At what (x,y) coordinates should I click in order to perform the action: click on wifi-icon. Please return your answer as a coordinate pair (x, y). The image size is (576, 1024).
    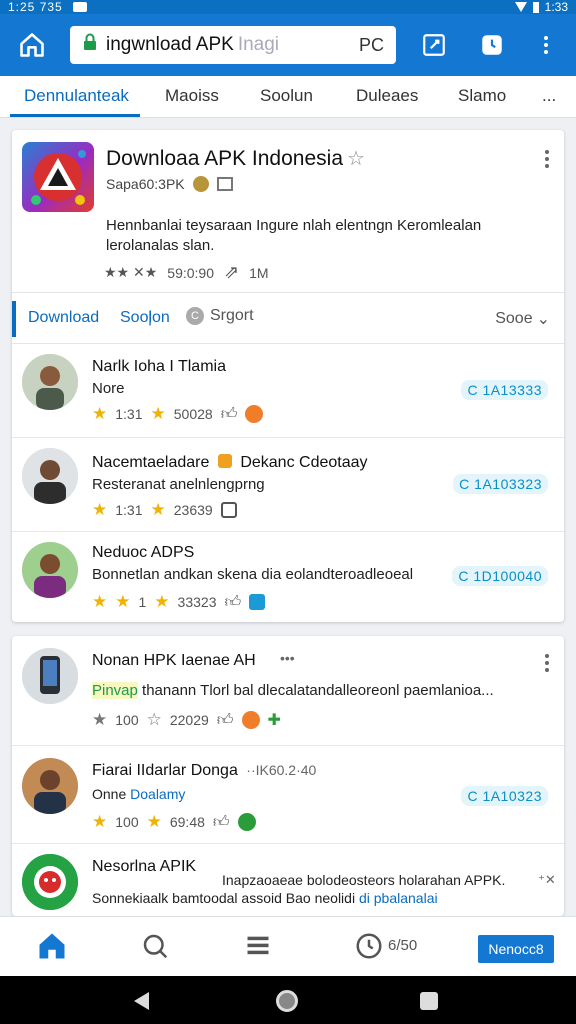
    Looking at the image, I should click on (520, 7).